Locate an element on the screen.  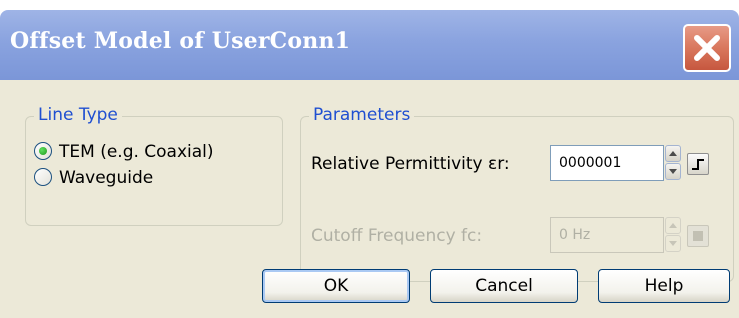
cutoff-input: 0 Hz is located at coordinates (607, 235).